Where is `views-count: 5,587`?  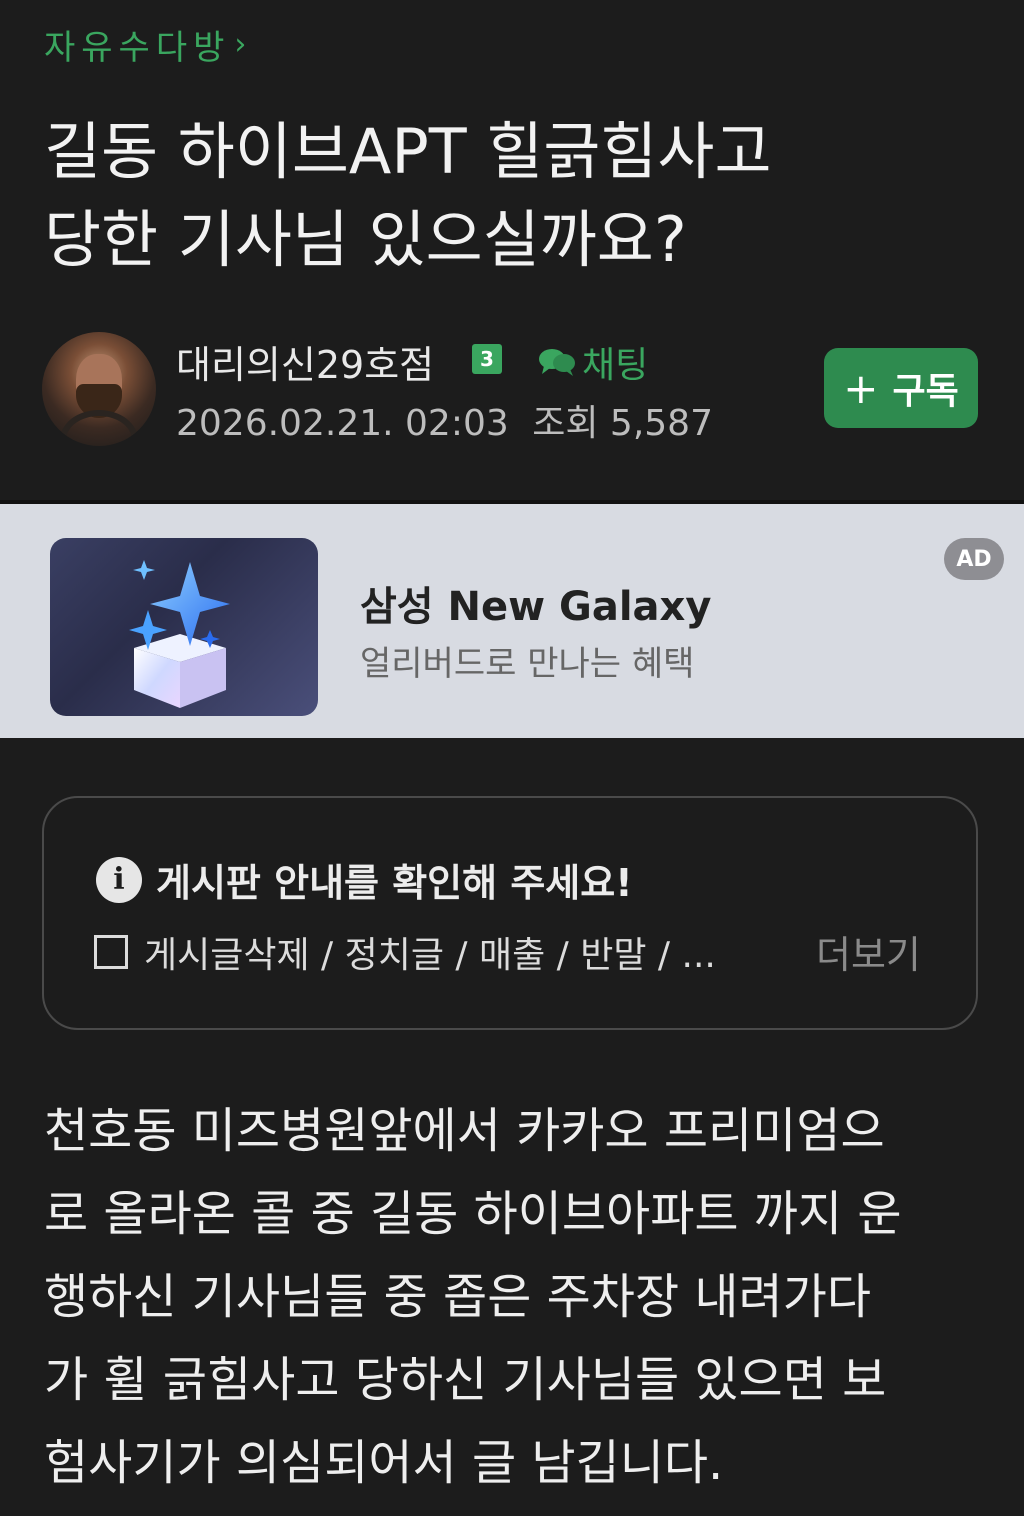 views-count: 5,587 is located at coordinates (661, 423).